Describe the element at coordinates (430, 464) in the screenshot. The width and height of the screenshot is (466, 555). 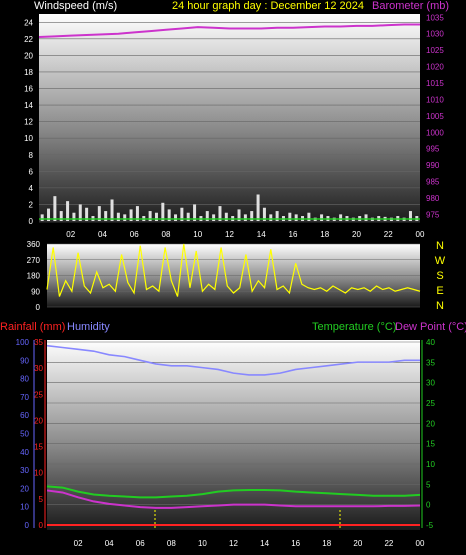
I see `temperature-tick-label: 10` at that location.